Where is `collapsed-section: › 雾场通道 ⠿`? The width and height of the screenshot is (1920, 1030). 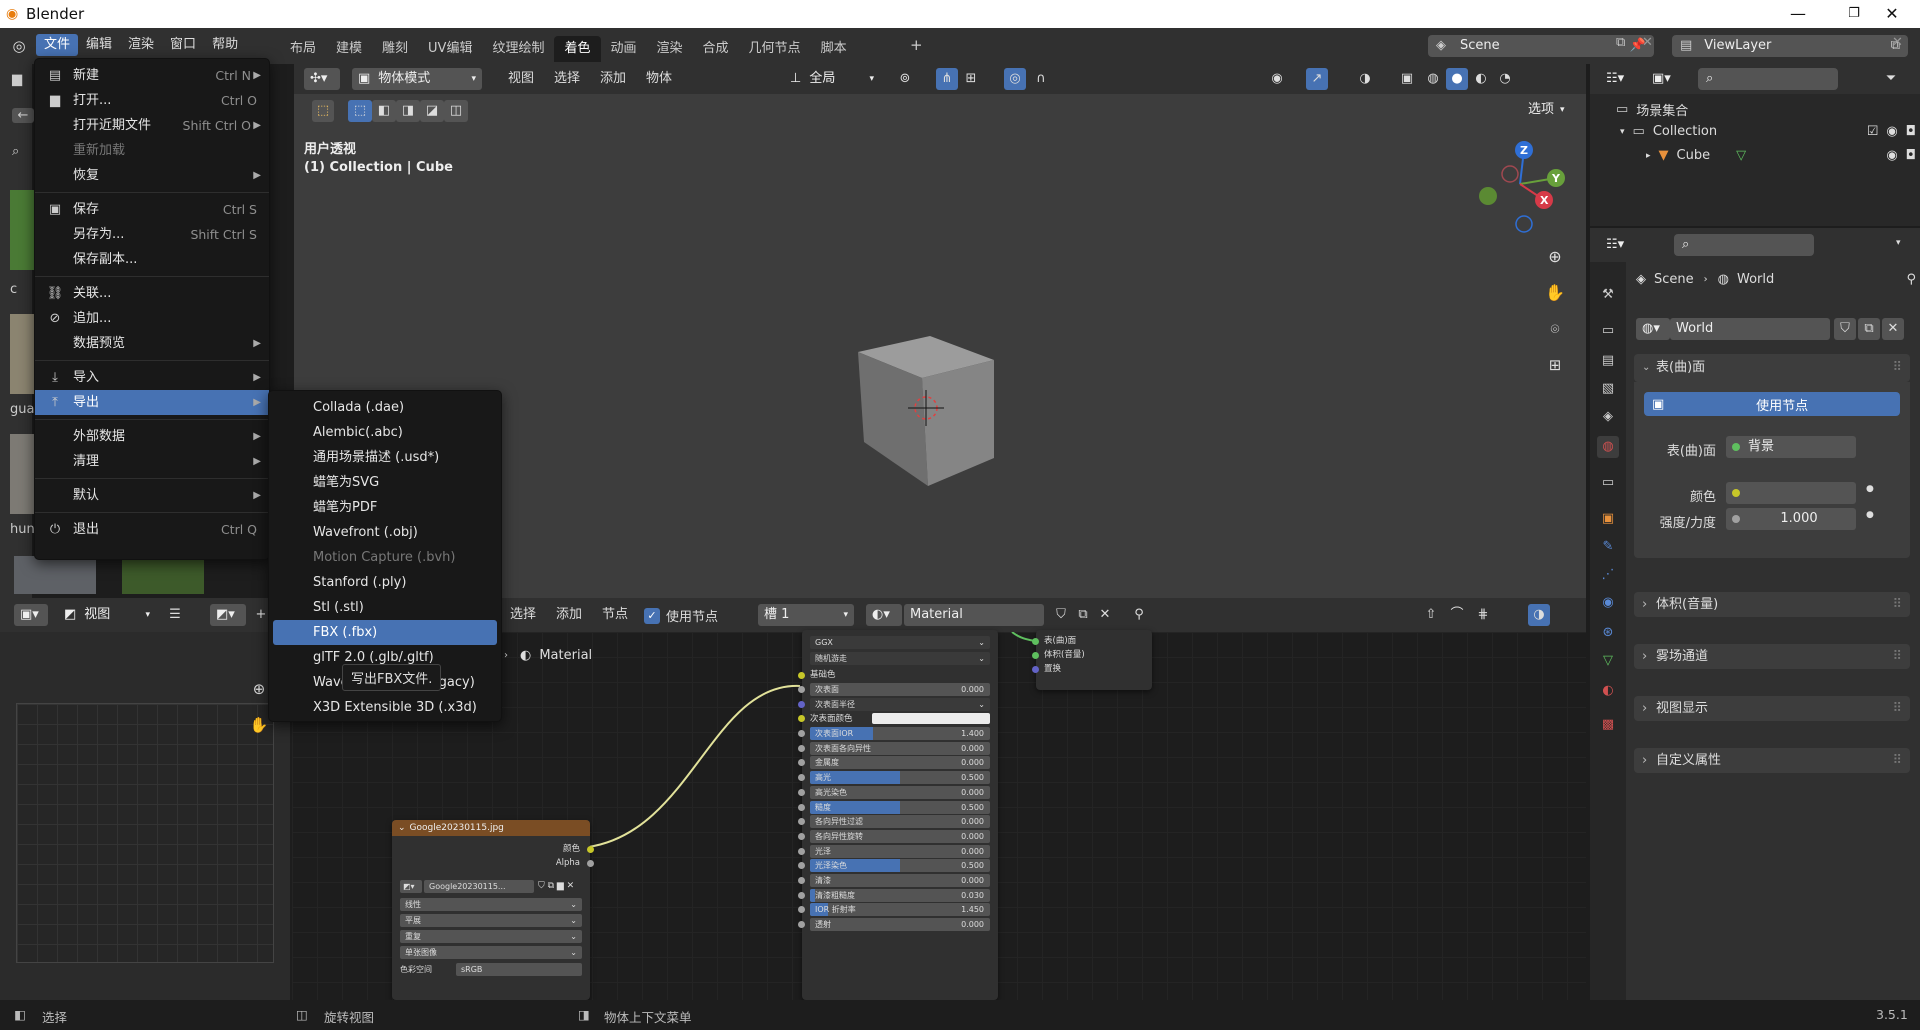
collapsed-section: › 雾场通道 ⠿ is located at coordinates (1772, 656).